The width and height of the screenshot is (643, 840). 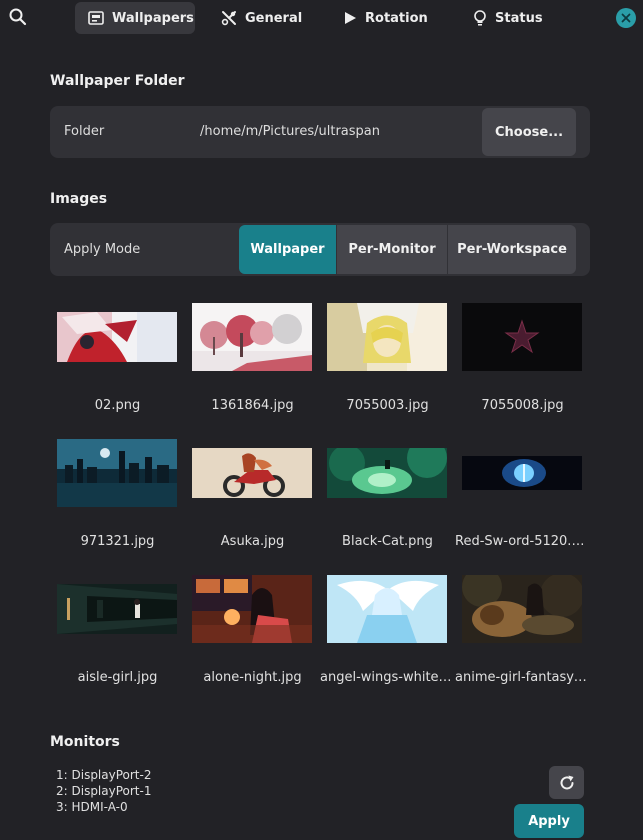 I want to click on tab-wallpapers: Wallpapers, so click(x=135, y=18).